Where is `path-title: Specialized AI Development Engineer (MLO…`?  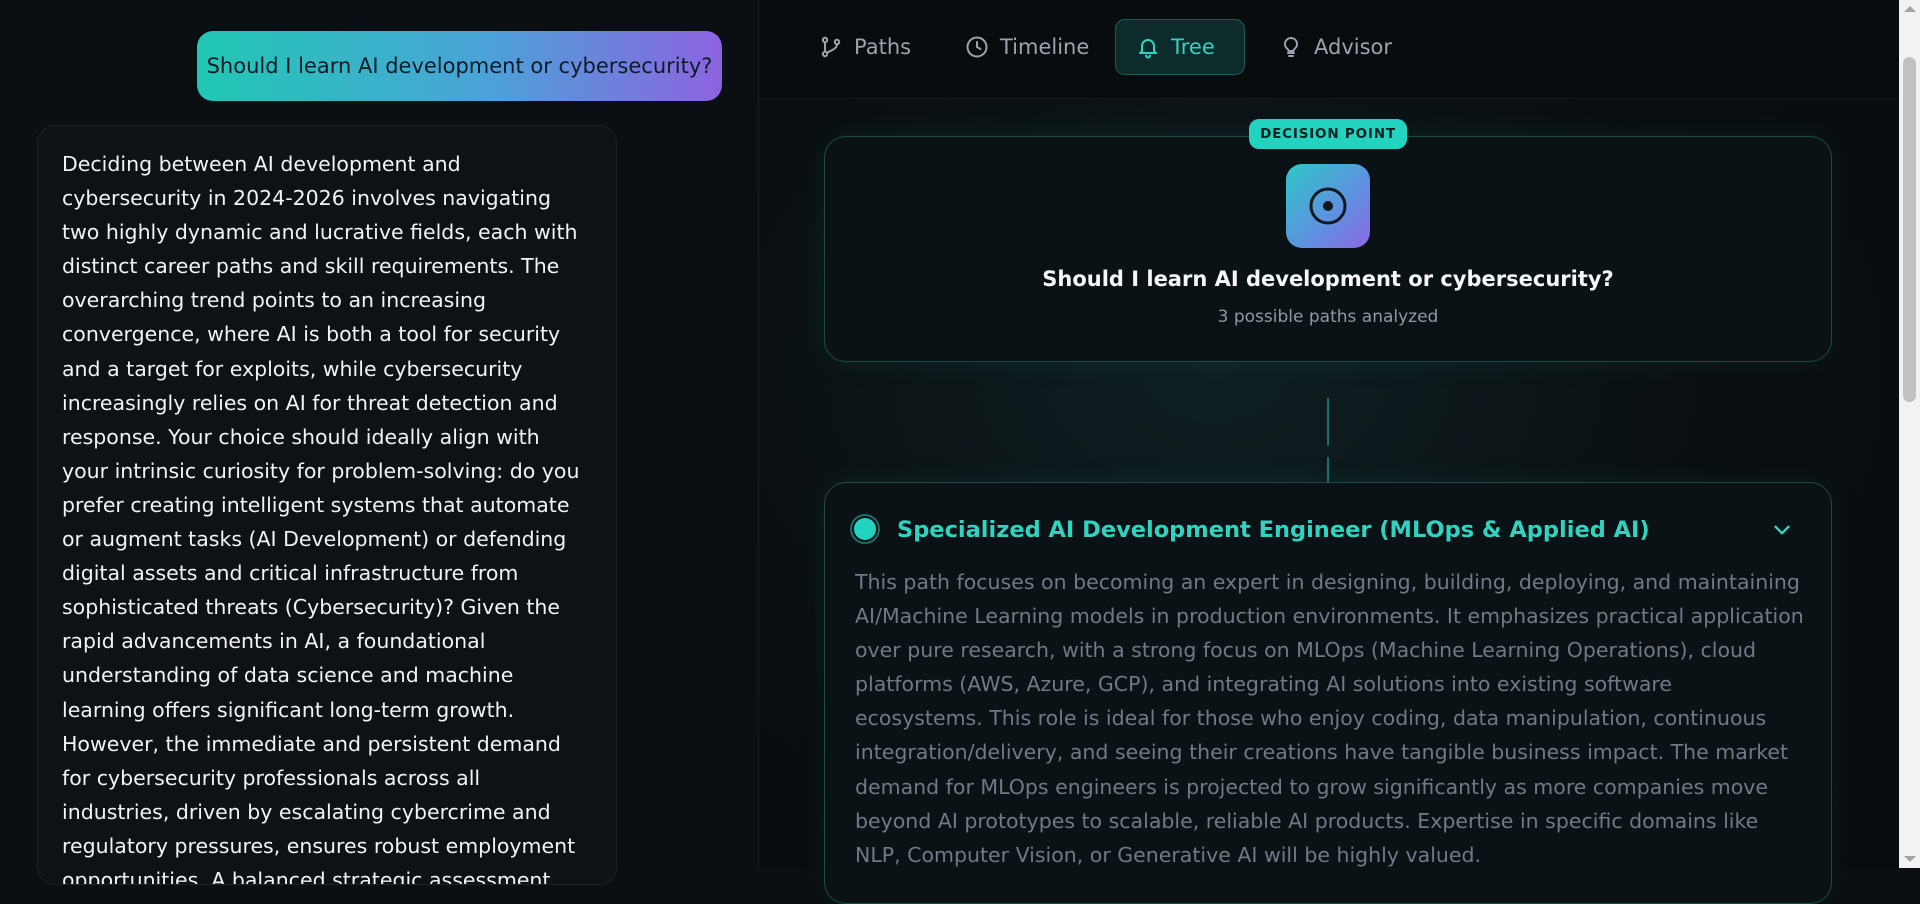
path-title: Specialized AI Development Engineer (MLO… is located at coordinates (1273, 530).